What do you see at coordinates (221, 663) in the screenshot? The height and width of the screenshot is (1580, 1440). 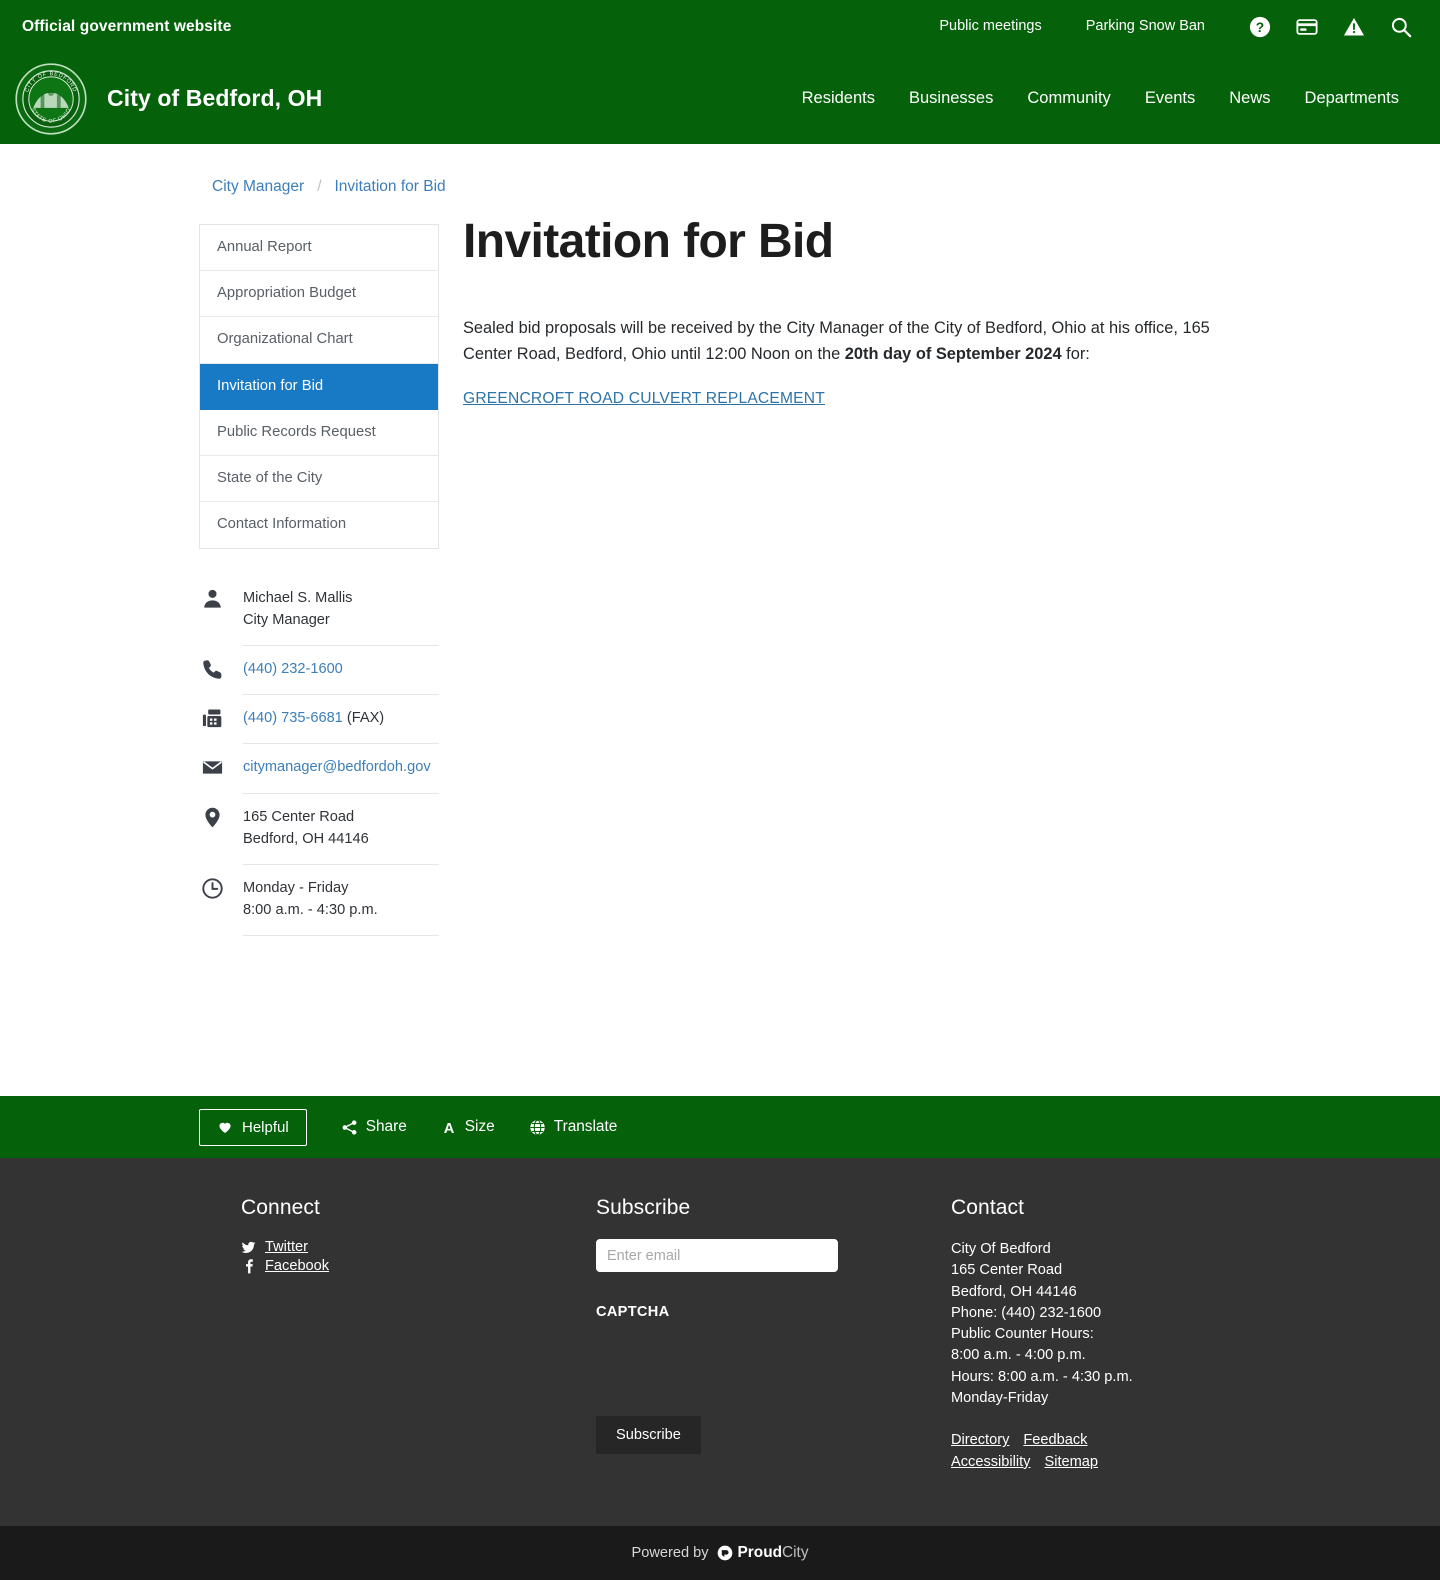 I see `phone-icon` at bounding box center [221, 663].